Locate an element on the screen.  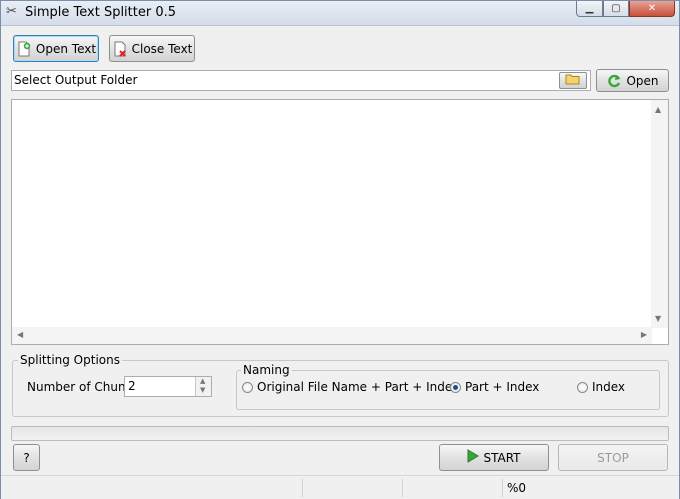
minimize-icon: ▁ is located at coordinates (589, 8).